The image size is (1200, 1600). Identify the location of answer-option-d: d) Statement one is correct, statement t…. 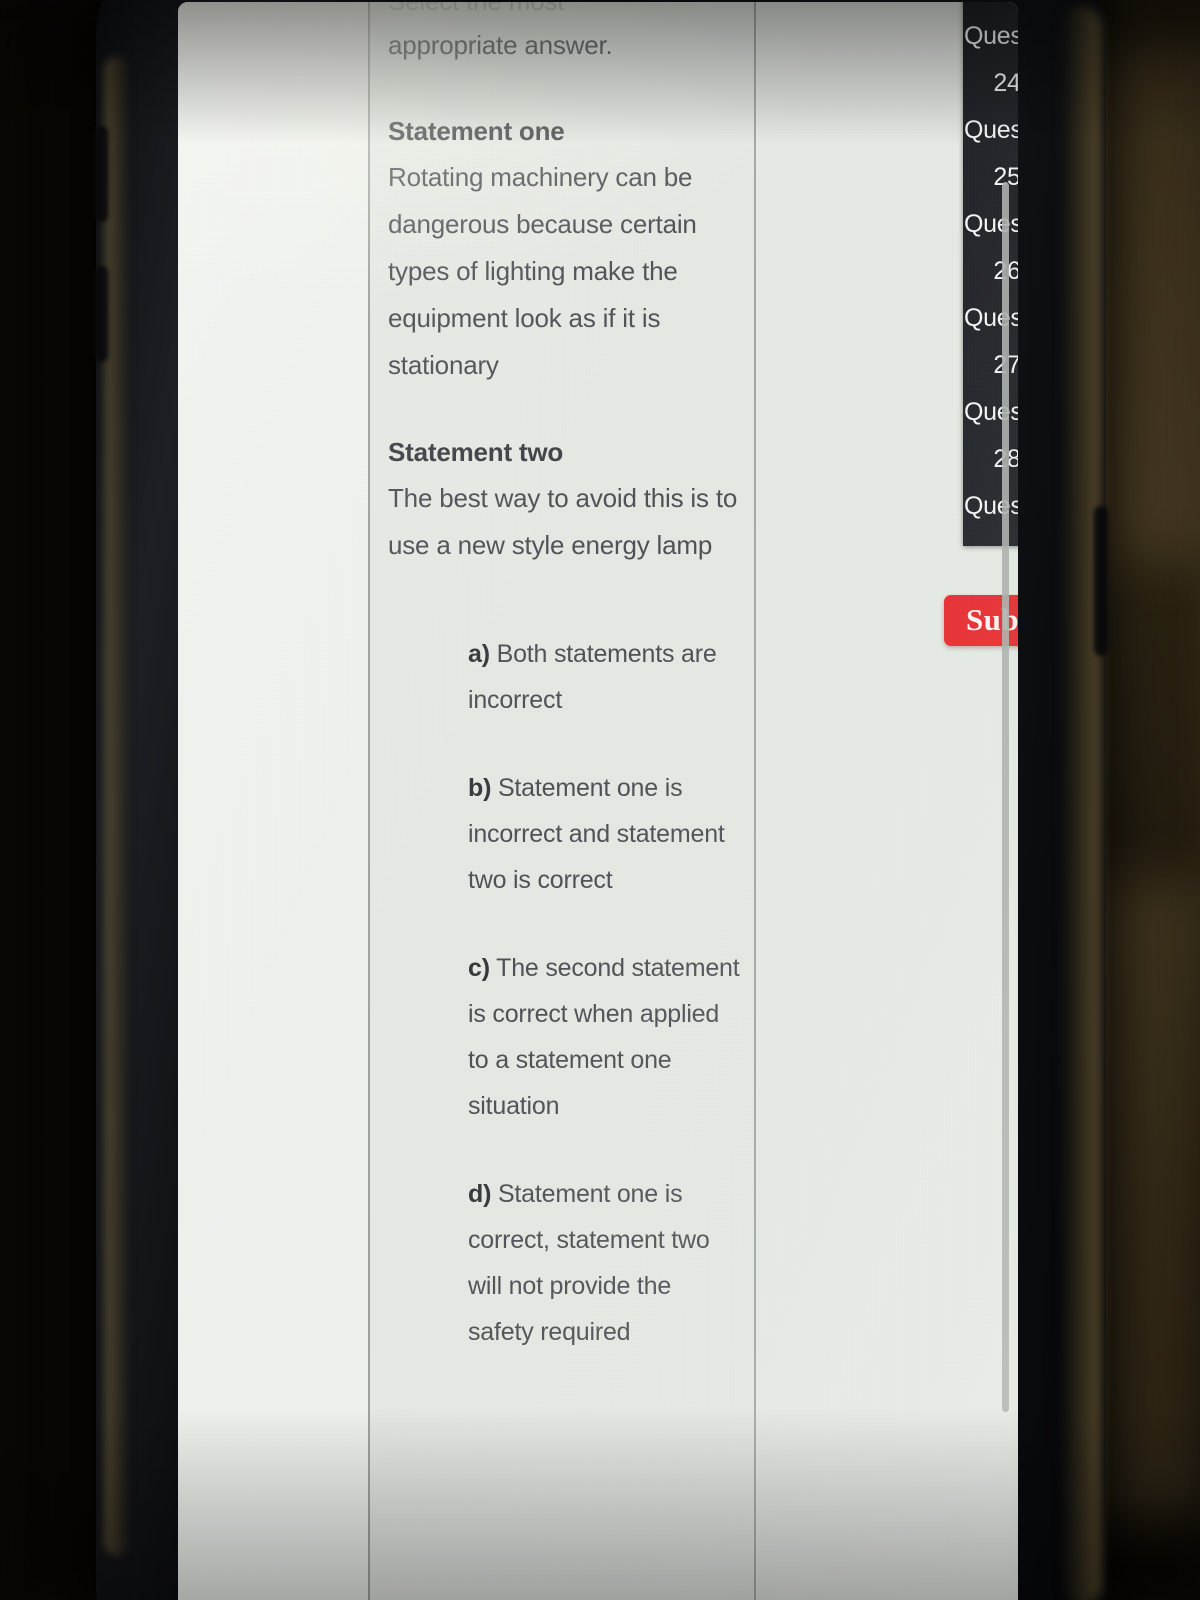
(604, 1263).